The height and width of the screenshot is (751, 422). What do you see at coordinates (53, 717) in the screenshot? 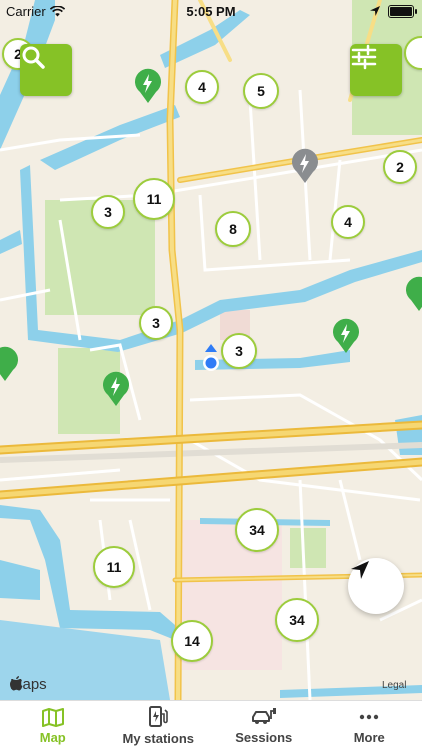
I see `map-icon` at bounding box center [53, 717].